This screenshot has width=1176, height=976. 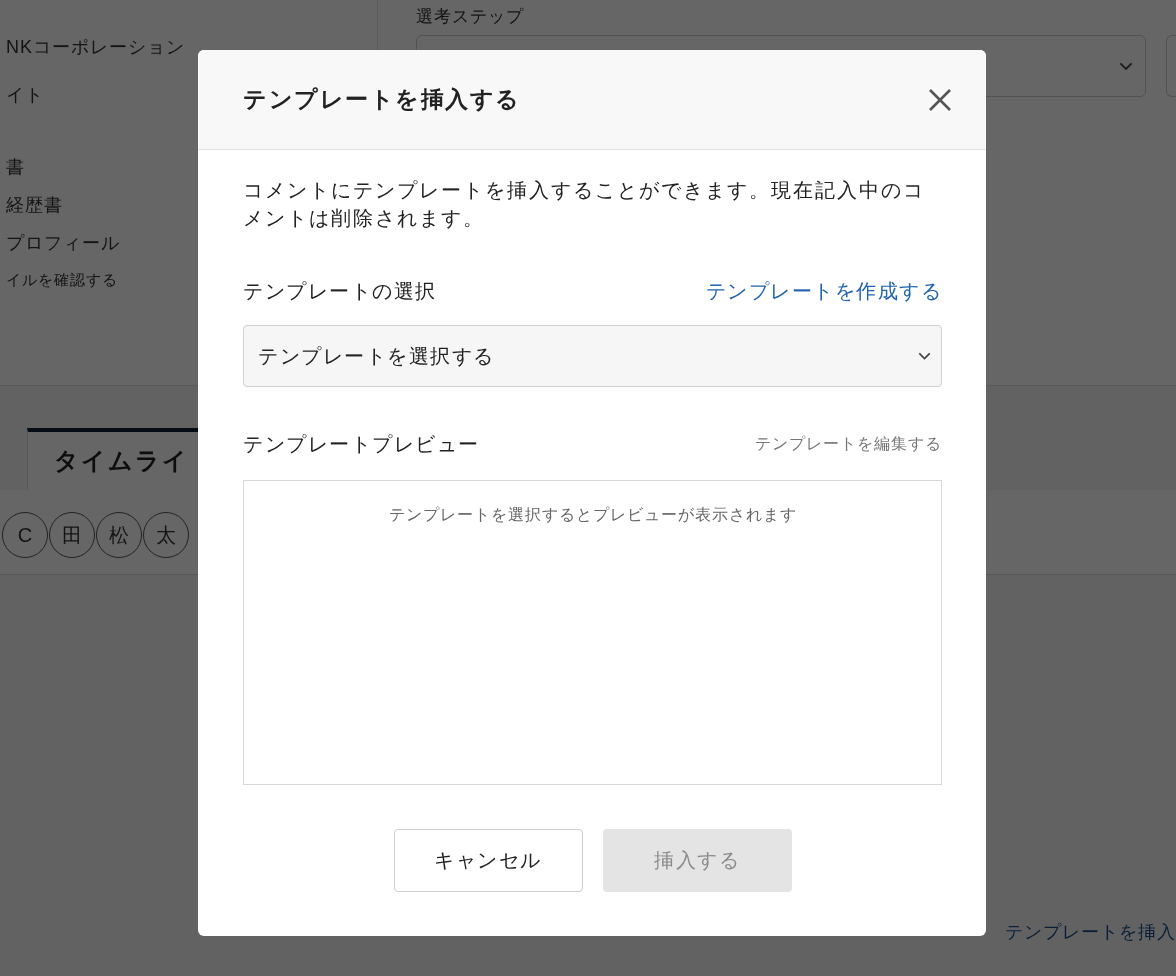 I want to click on member-avatar: 田, so click(x=72, y=535).